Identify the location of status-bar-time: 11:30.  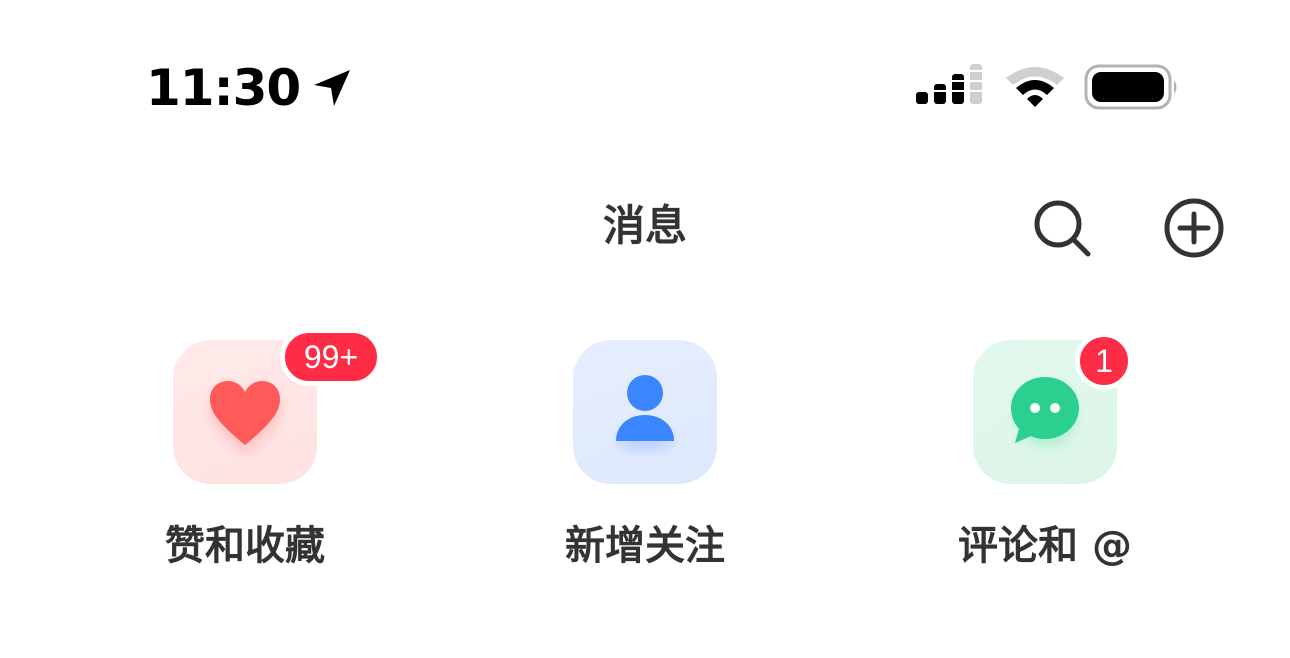
(250, 88).